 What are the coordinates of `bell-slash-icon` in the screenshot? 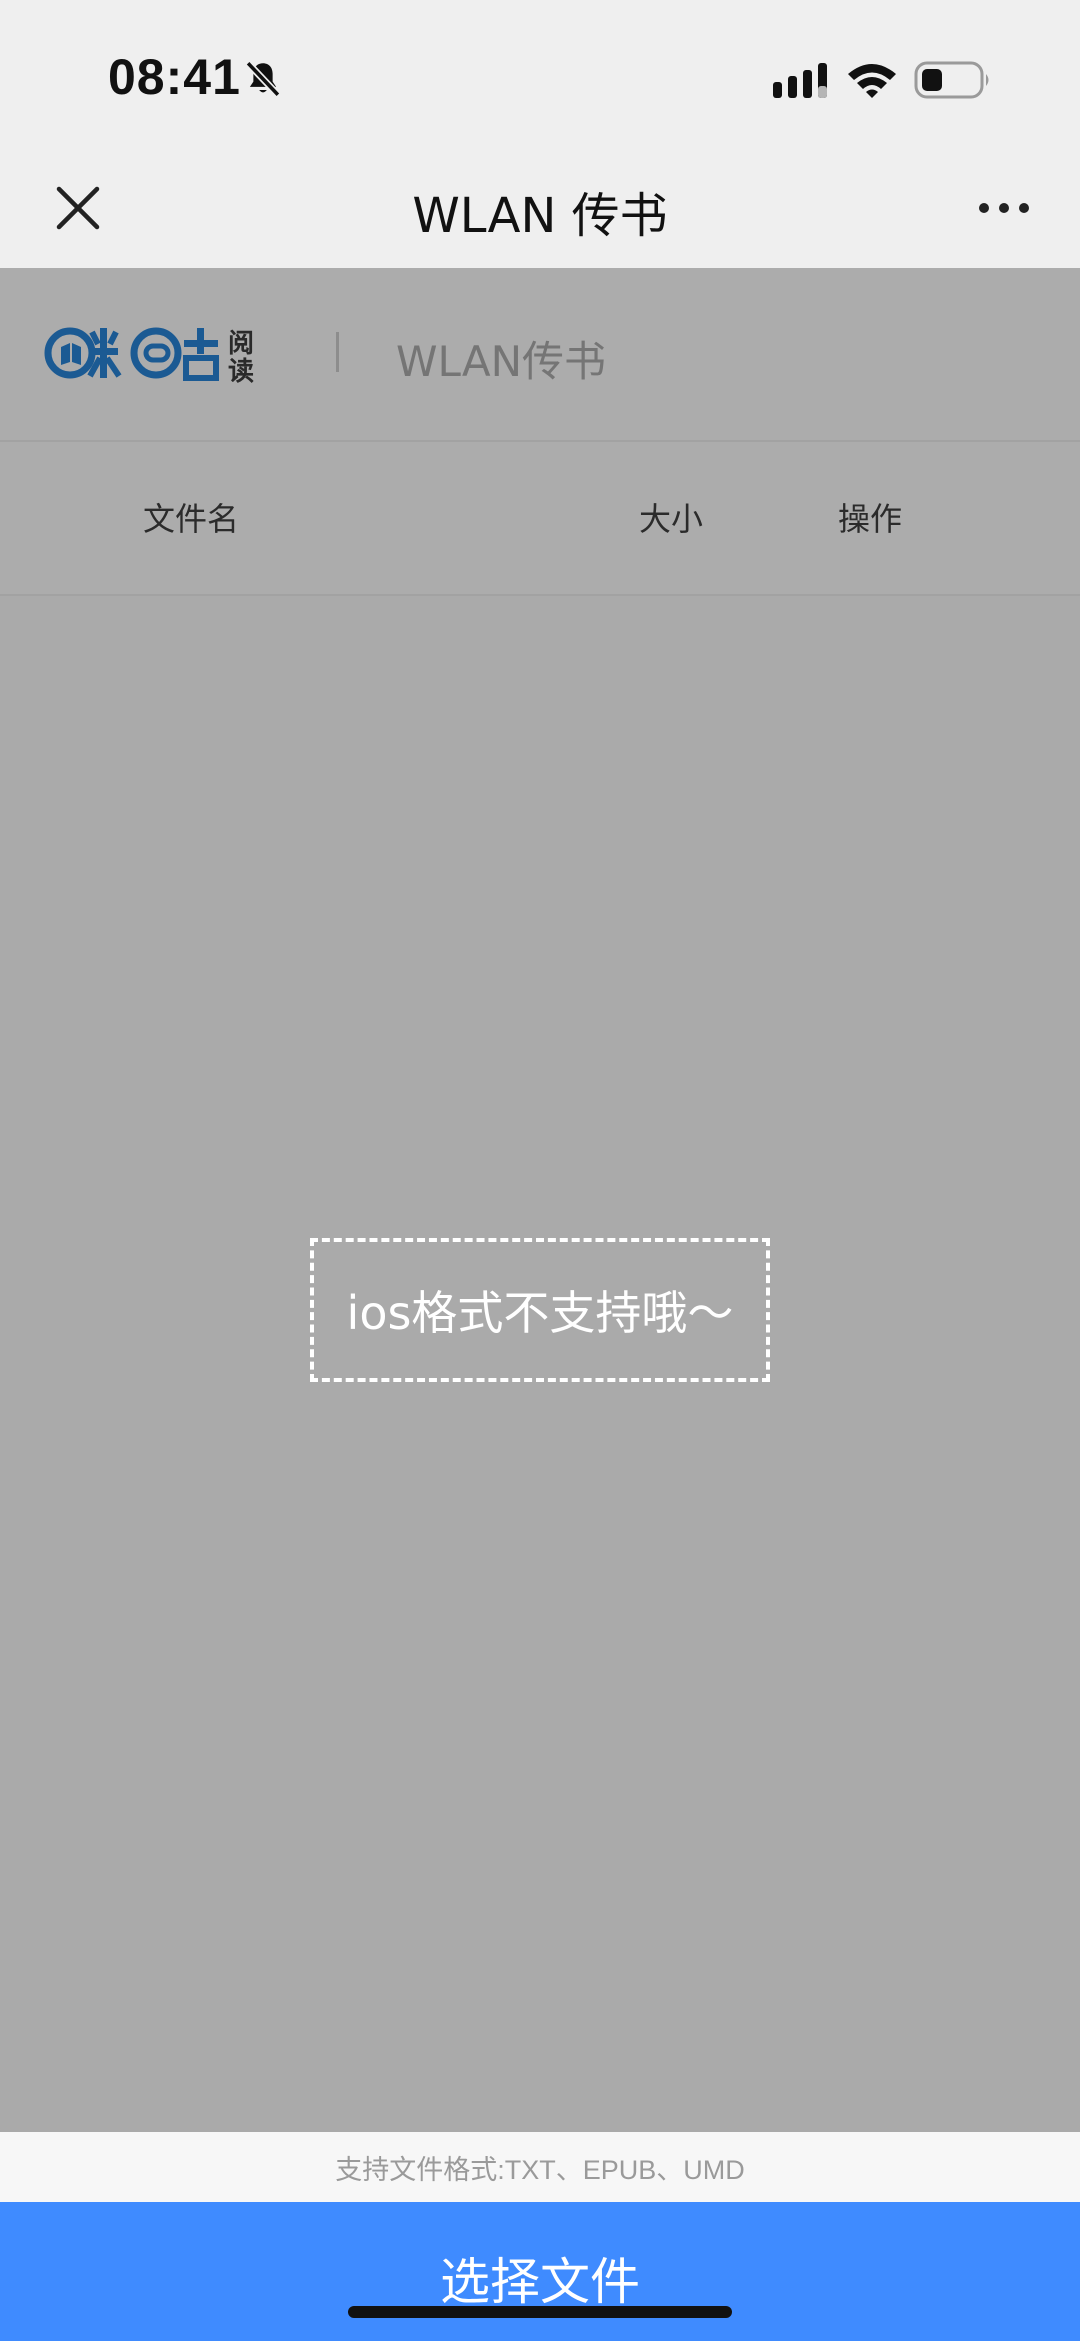 It's located at (263, 79).